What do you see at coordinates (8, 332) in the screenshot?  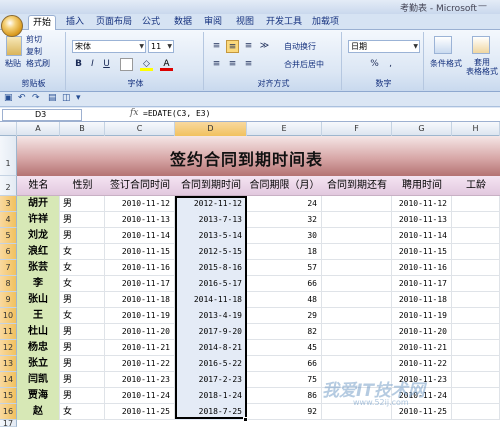 I see `row-header: 11` at bounding box center [8, 332].